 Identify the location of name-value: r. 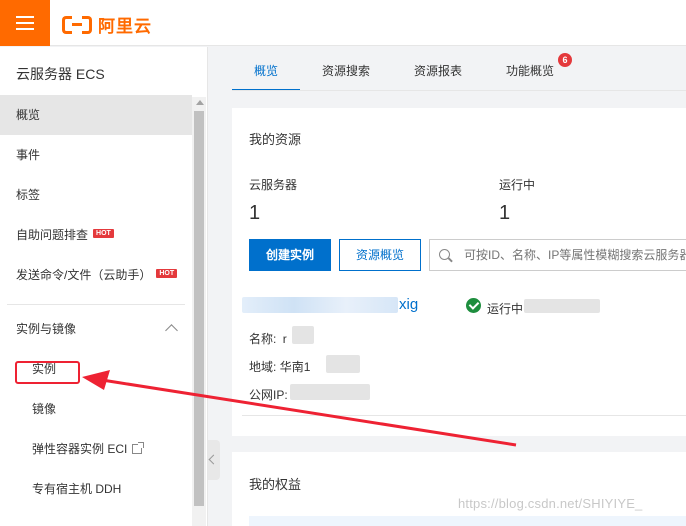
(284, 339).